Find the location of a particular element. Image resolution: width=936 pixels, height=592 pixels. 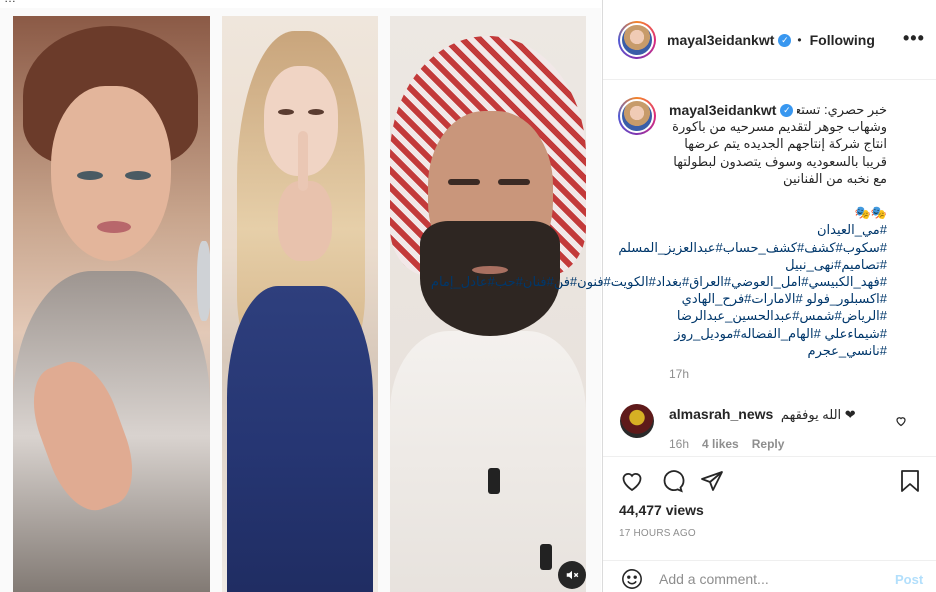

post-comment-button: Post is located at coordinates (909, 579).